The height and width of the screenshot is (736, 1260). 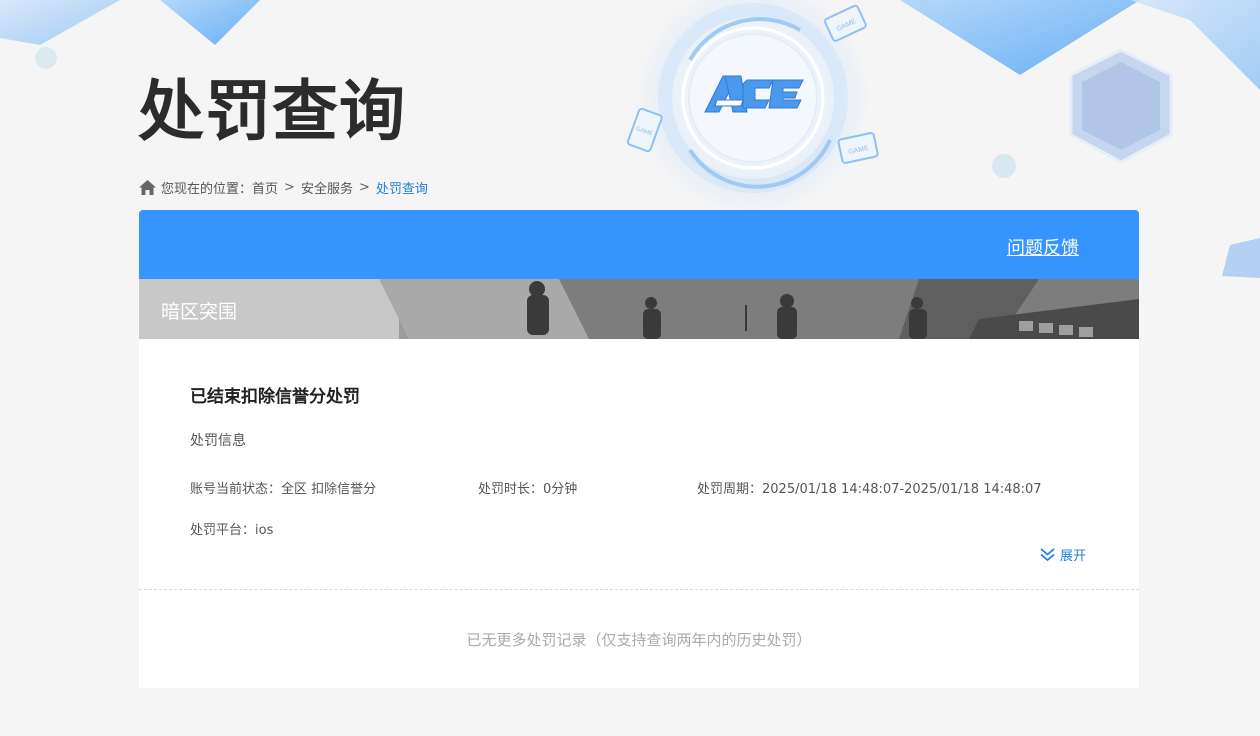 I want to click on breadcrumb-security-service: 安全服务, so click(x=327, y=187).